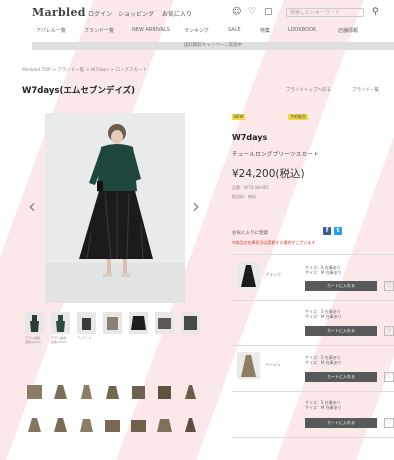 The width and height of the screenshot is (394, 460). What do you see at coordinates (196, 206) in the screenshot?
I see `next-image-arrow: ›` at bounding box center [196, 206].